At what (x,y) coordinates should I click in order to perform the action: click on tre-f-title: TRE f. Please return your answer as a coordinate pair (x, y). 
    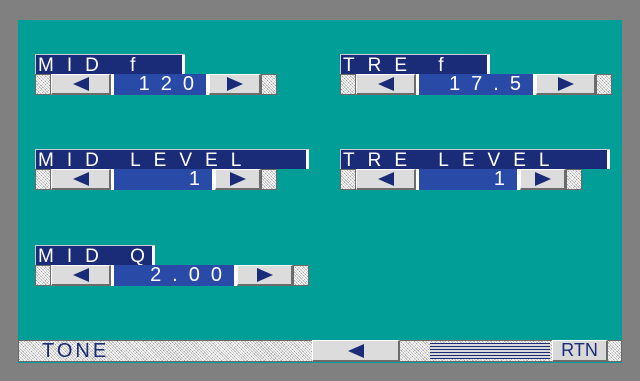
    Looking at the image, I should click on (415, 64).